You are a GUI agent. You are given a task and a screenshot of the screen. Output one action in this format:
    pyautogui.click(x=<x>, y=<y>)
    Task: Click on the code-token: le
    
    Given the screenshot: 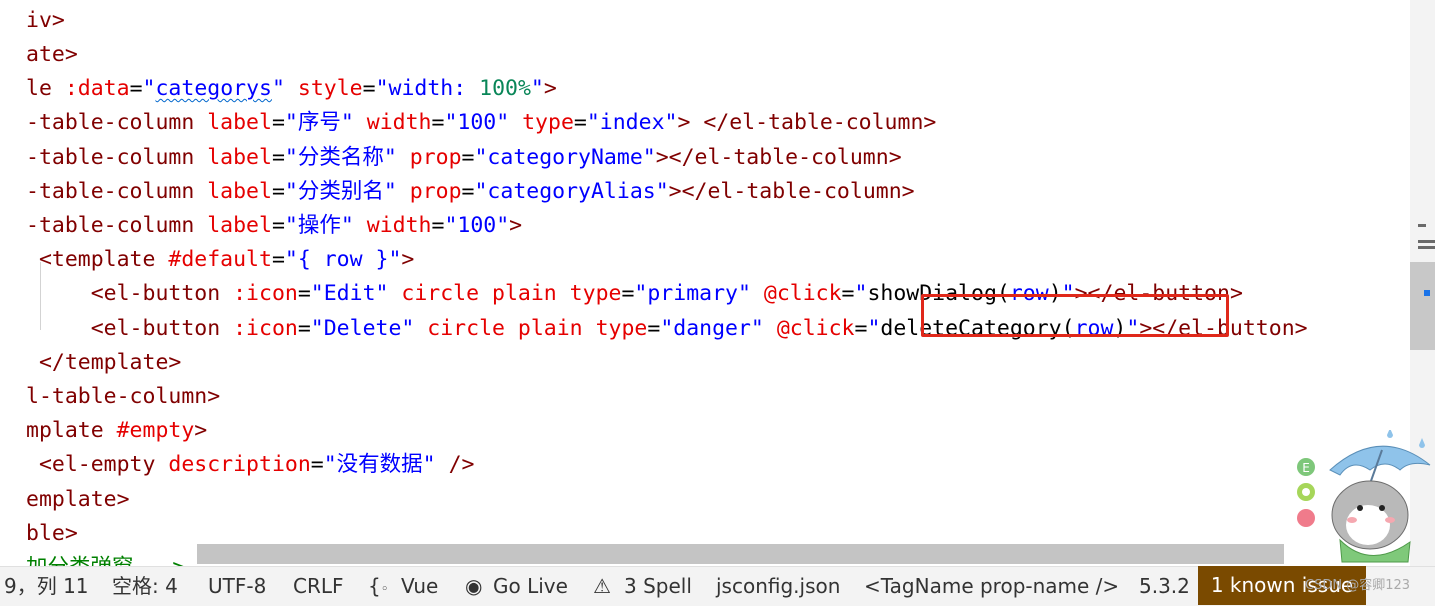 What is the action you would take?
    pyautogui.click(x=45, y=88)
    